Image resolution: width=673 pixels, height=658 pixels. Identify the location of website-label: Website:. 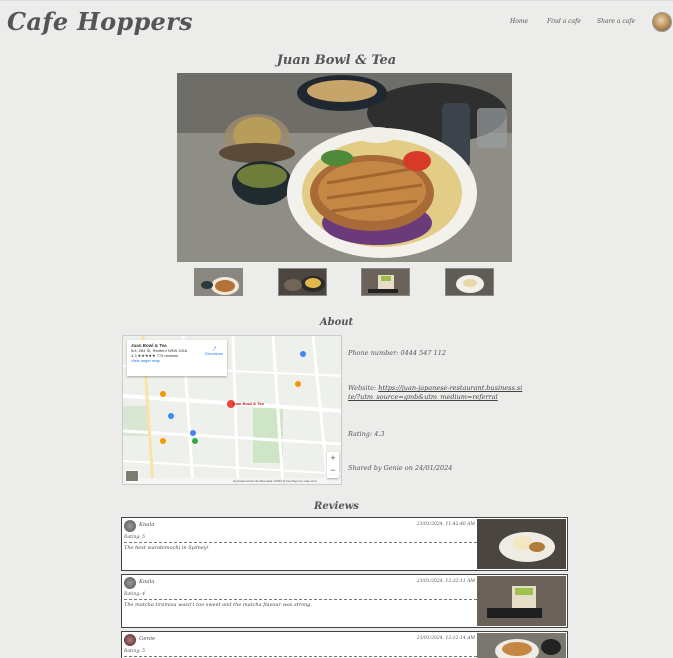
(363, 388).